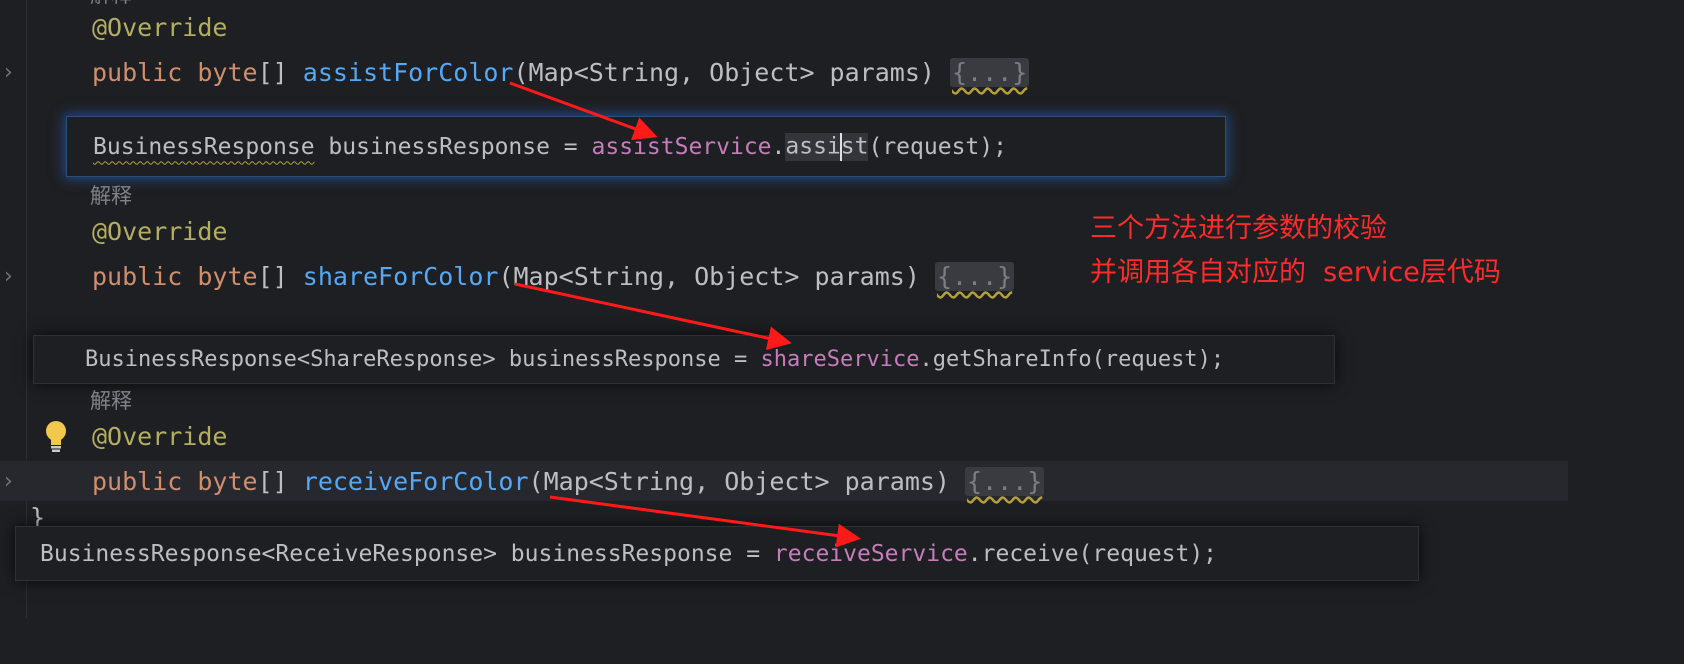 This screenshot has height=664, width=1684. I want to click on folded-body-assist: {...}, so click(989, 72).